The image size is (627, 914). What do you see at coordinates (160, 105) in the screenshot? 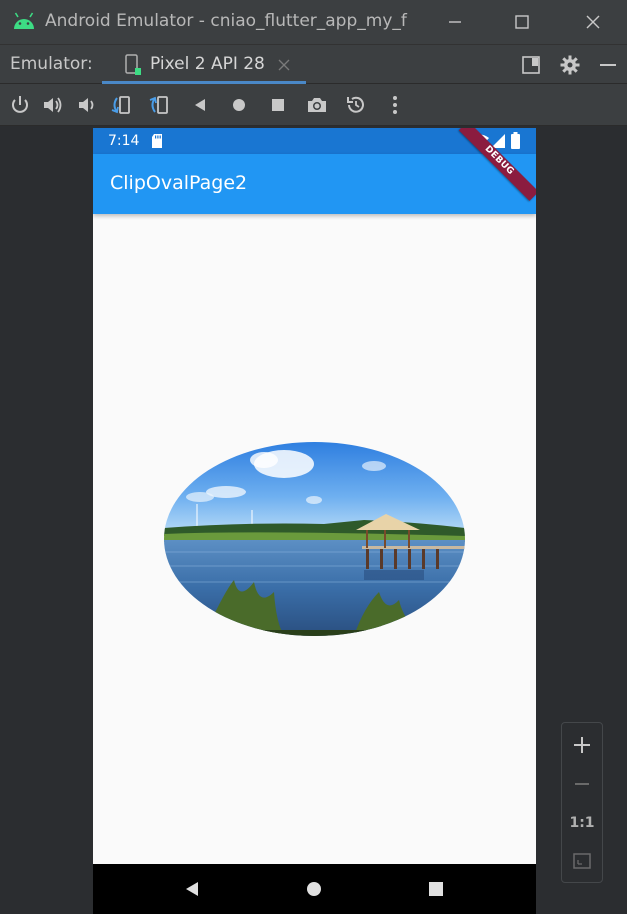
I see `rotate-right-icon` at bounding box center [160, 105].